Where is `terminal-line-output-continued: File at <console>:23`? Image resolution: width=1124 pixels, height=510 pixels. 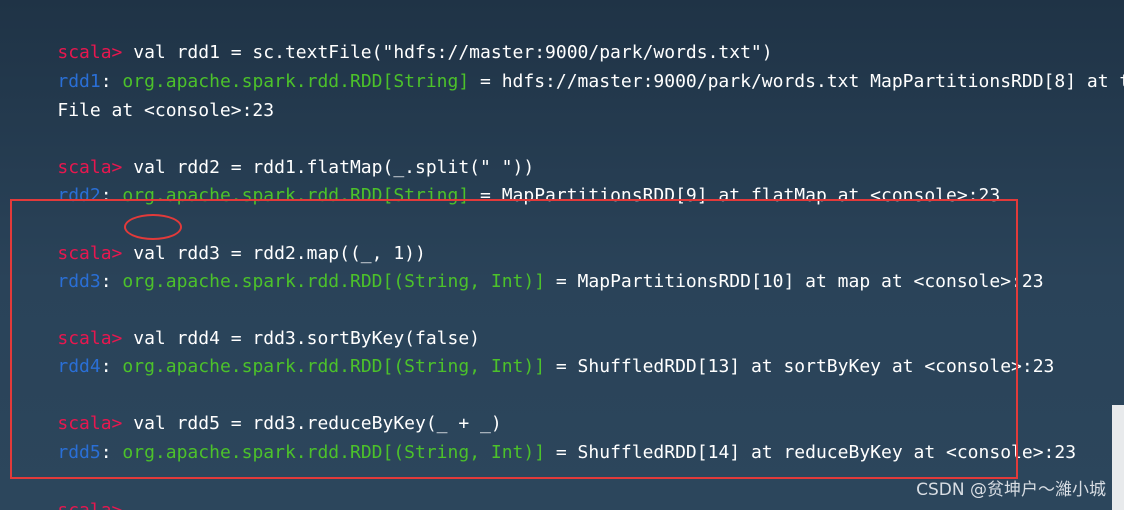 terminal-line-output-continued: File at <console>:23 is located at coordinates (144, 95).